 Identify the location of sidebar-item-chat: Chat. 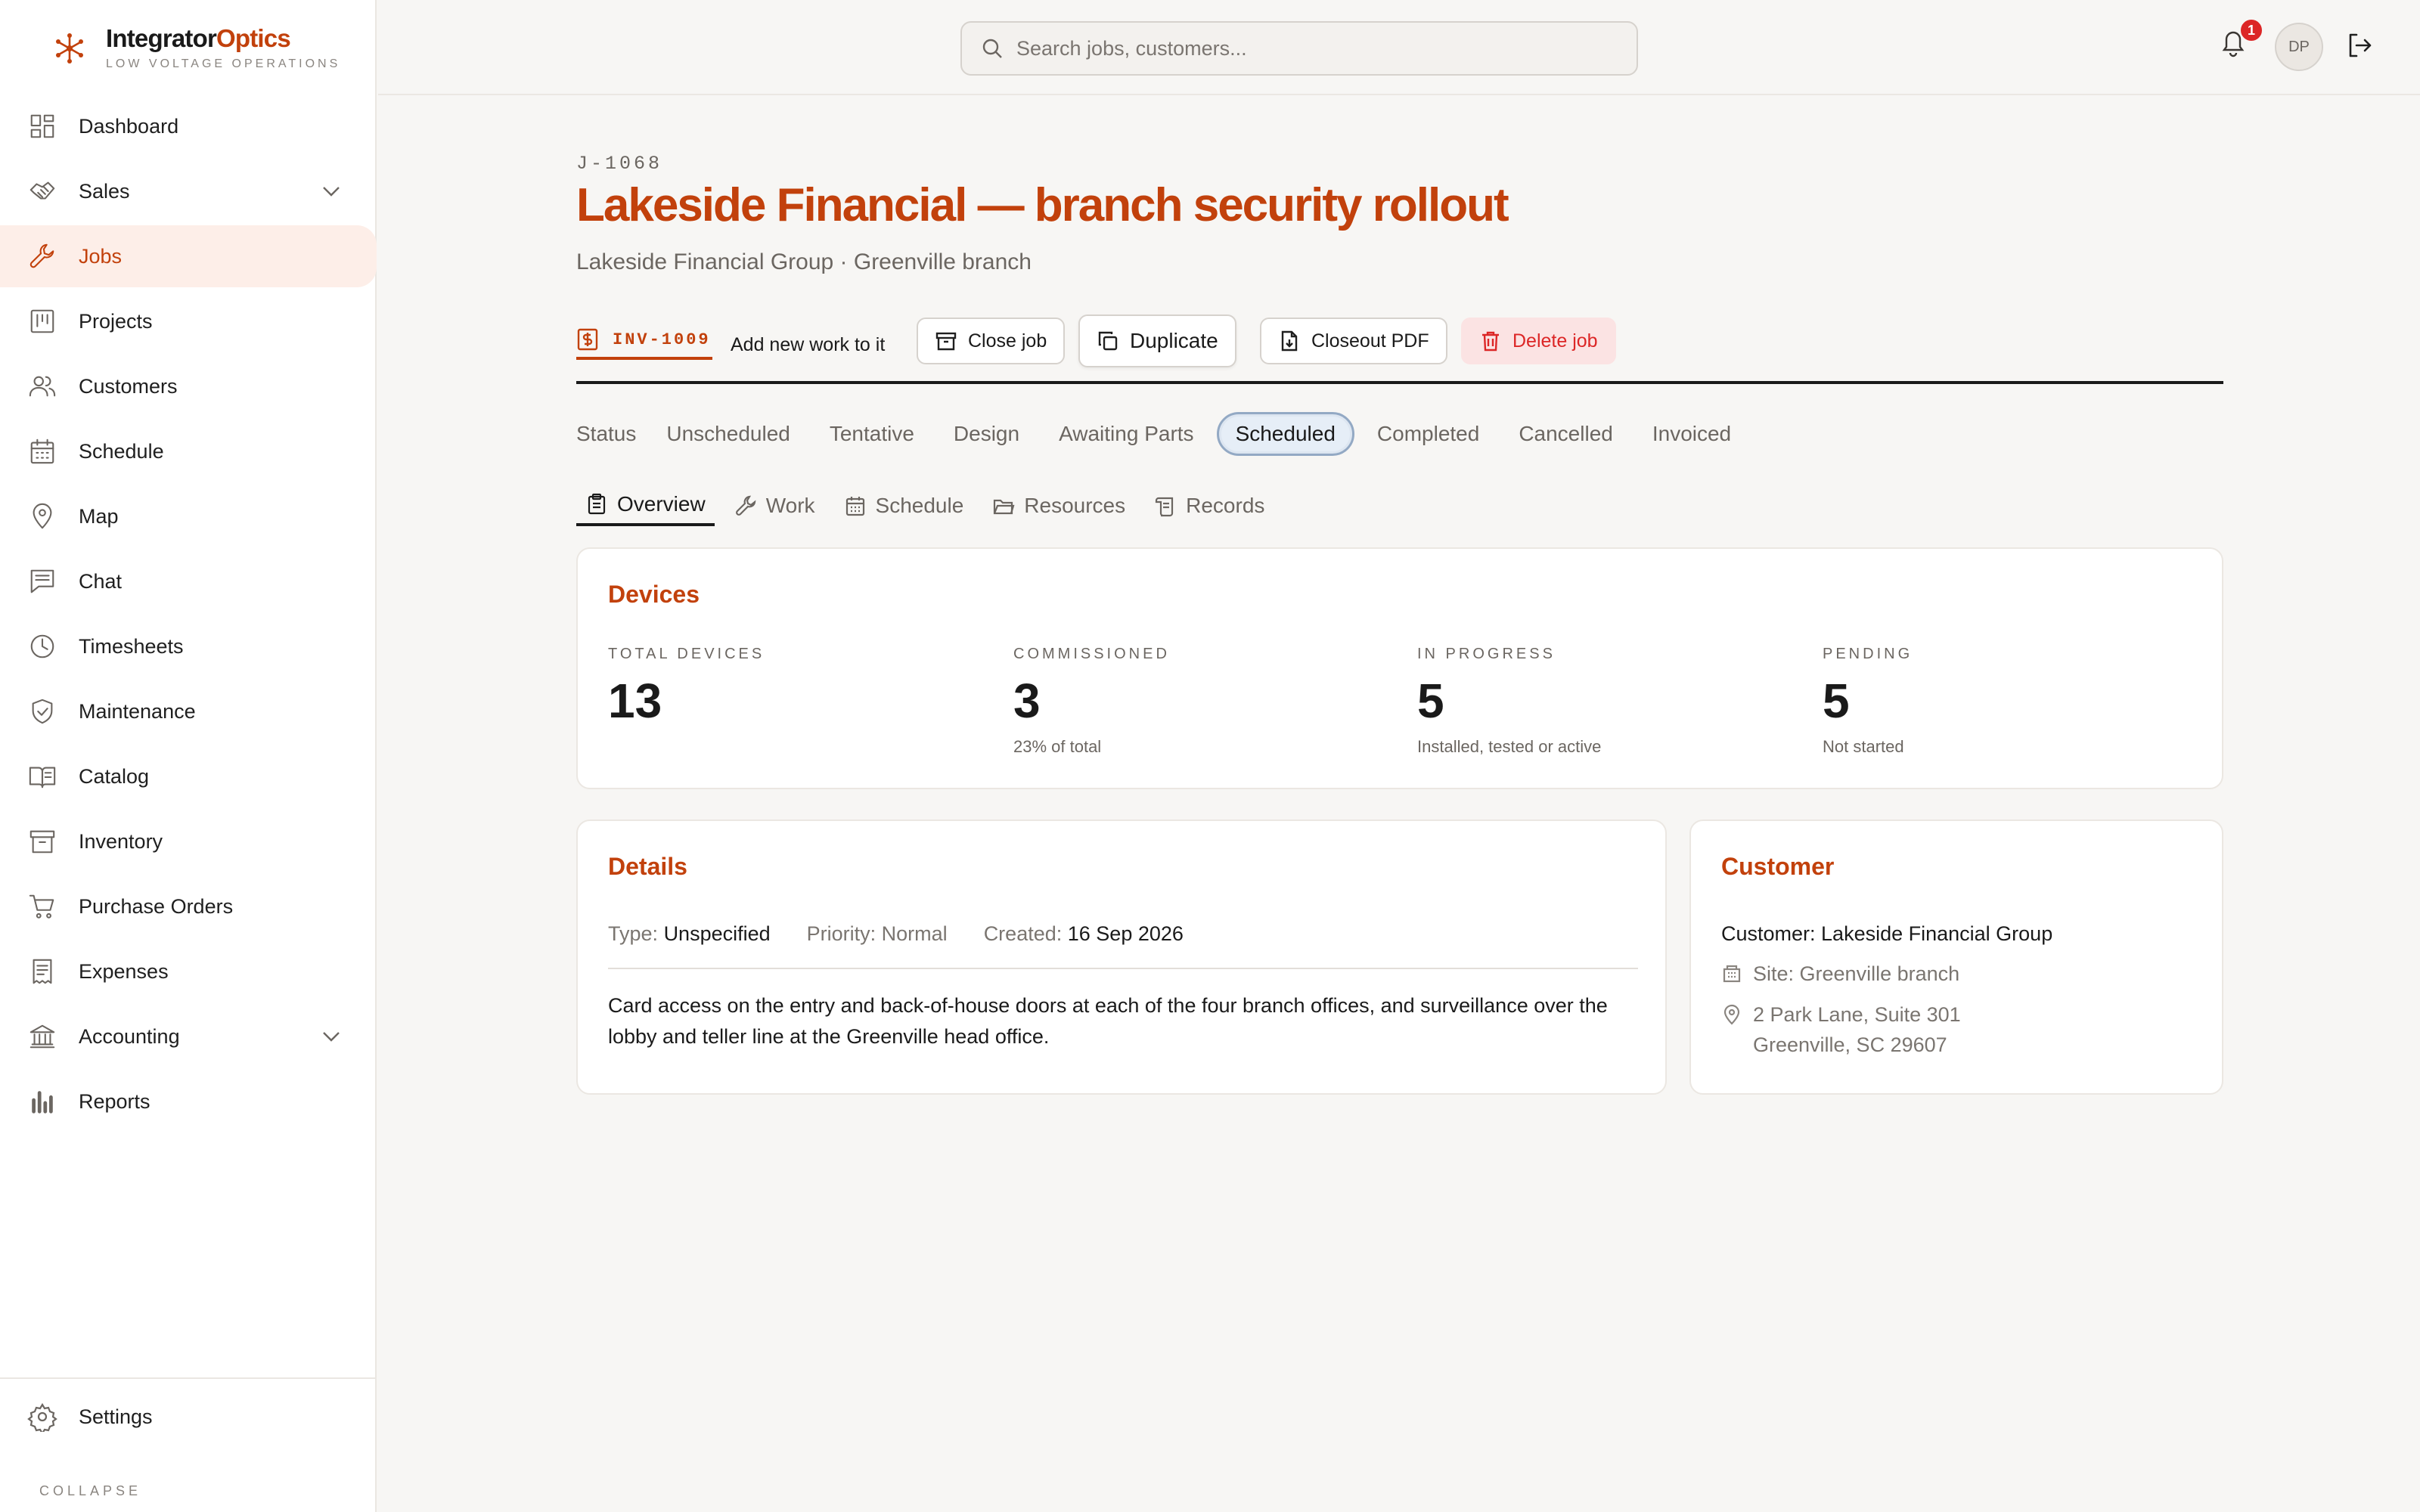
(188, 581).